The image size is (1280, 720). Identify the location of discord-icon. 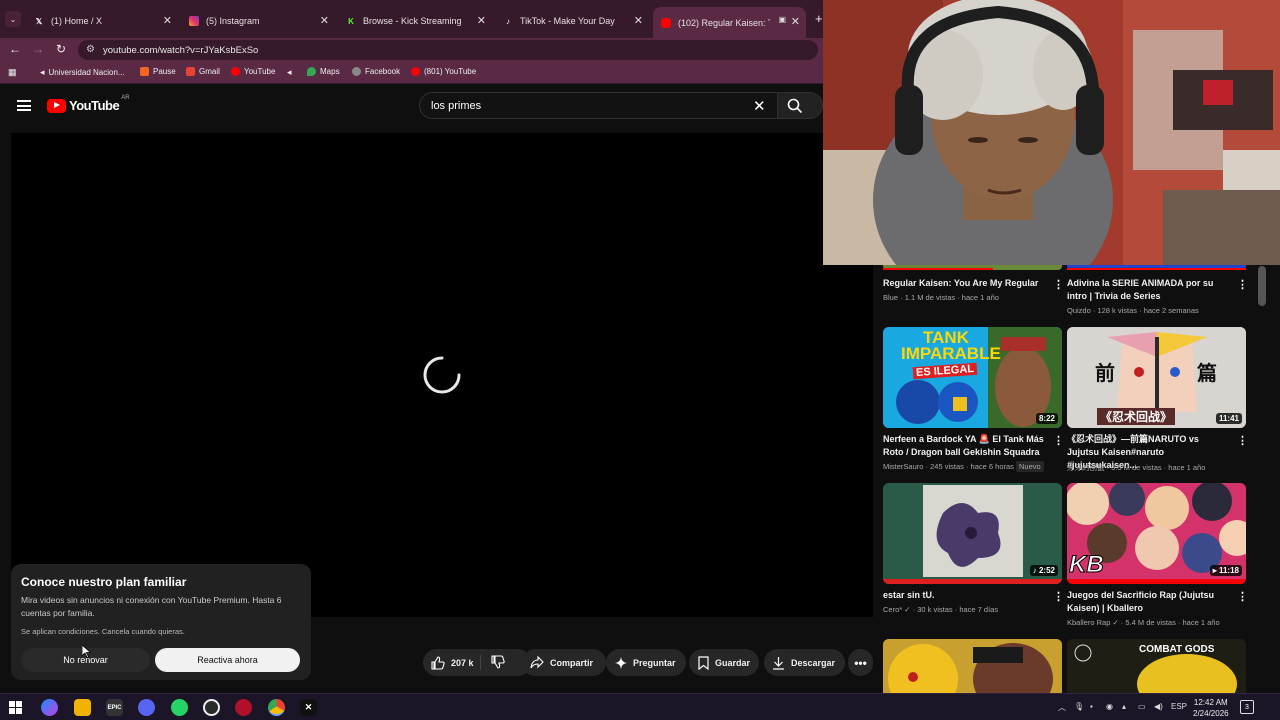
(146, 707).